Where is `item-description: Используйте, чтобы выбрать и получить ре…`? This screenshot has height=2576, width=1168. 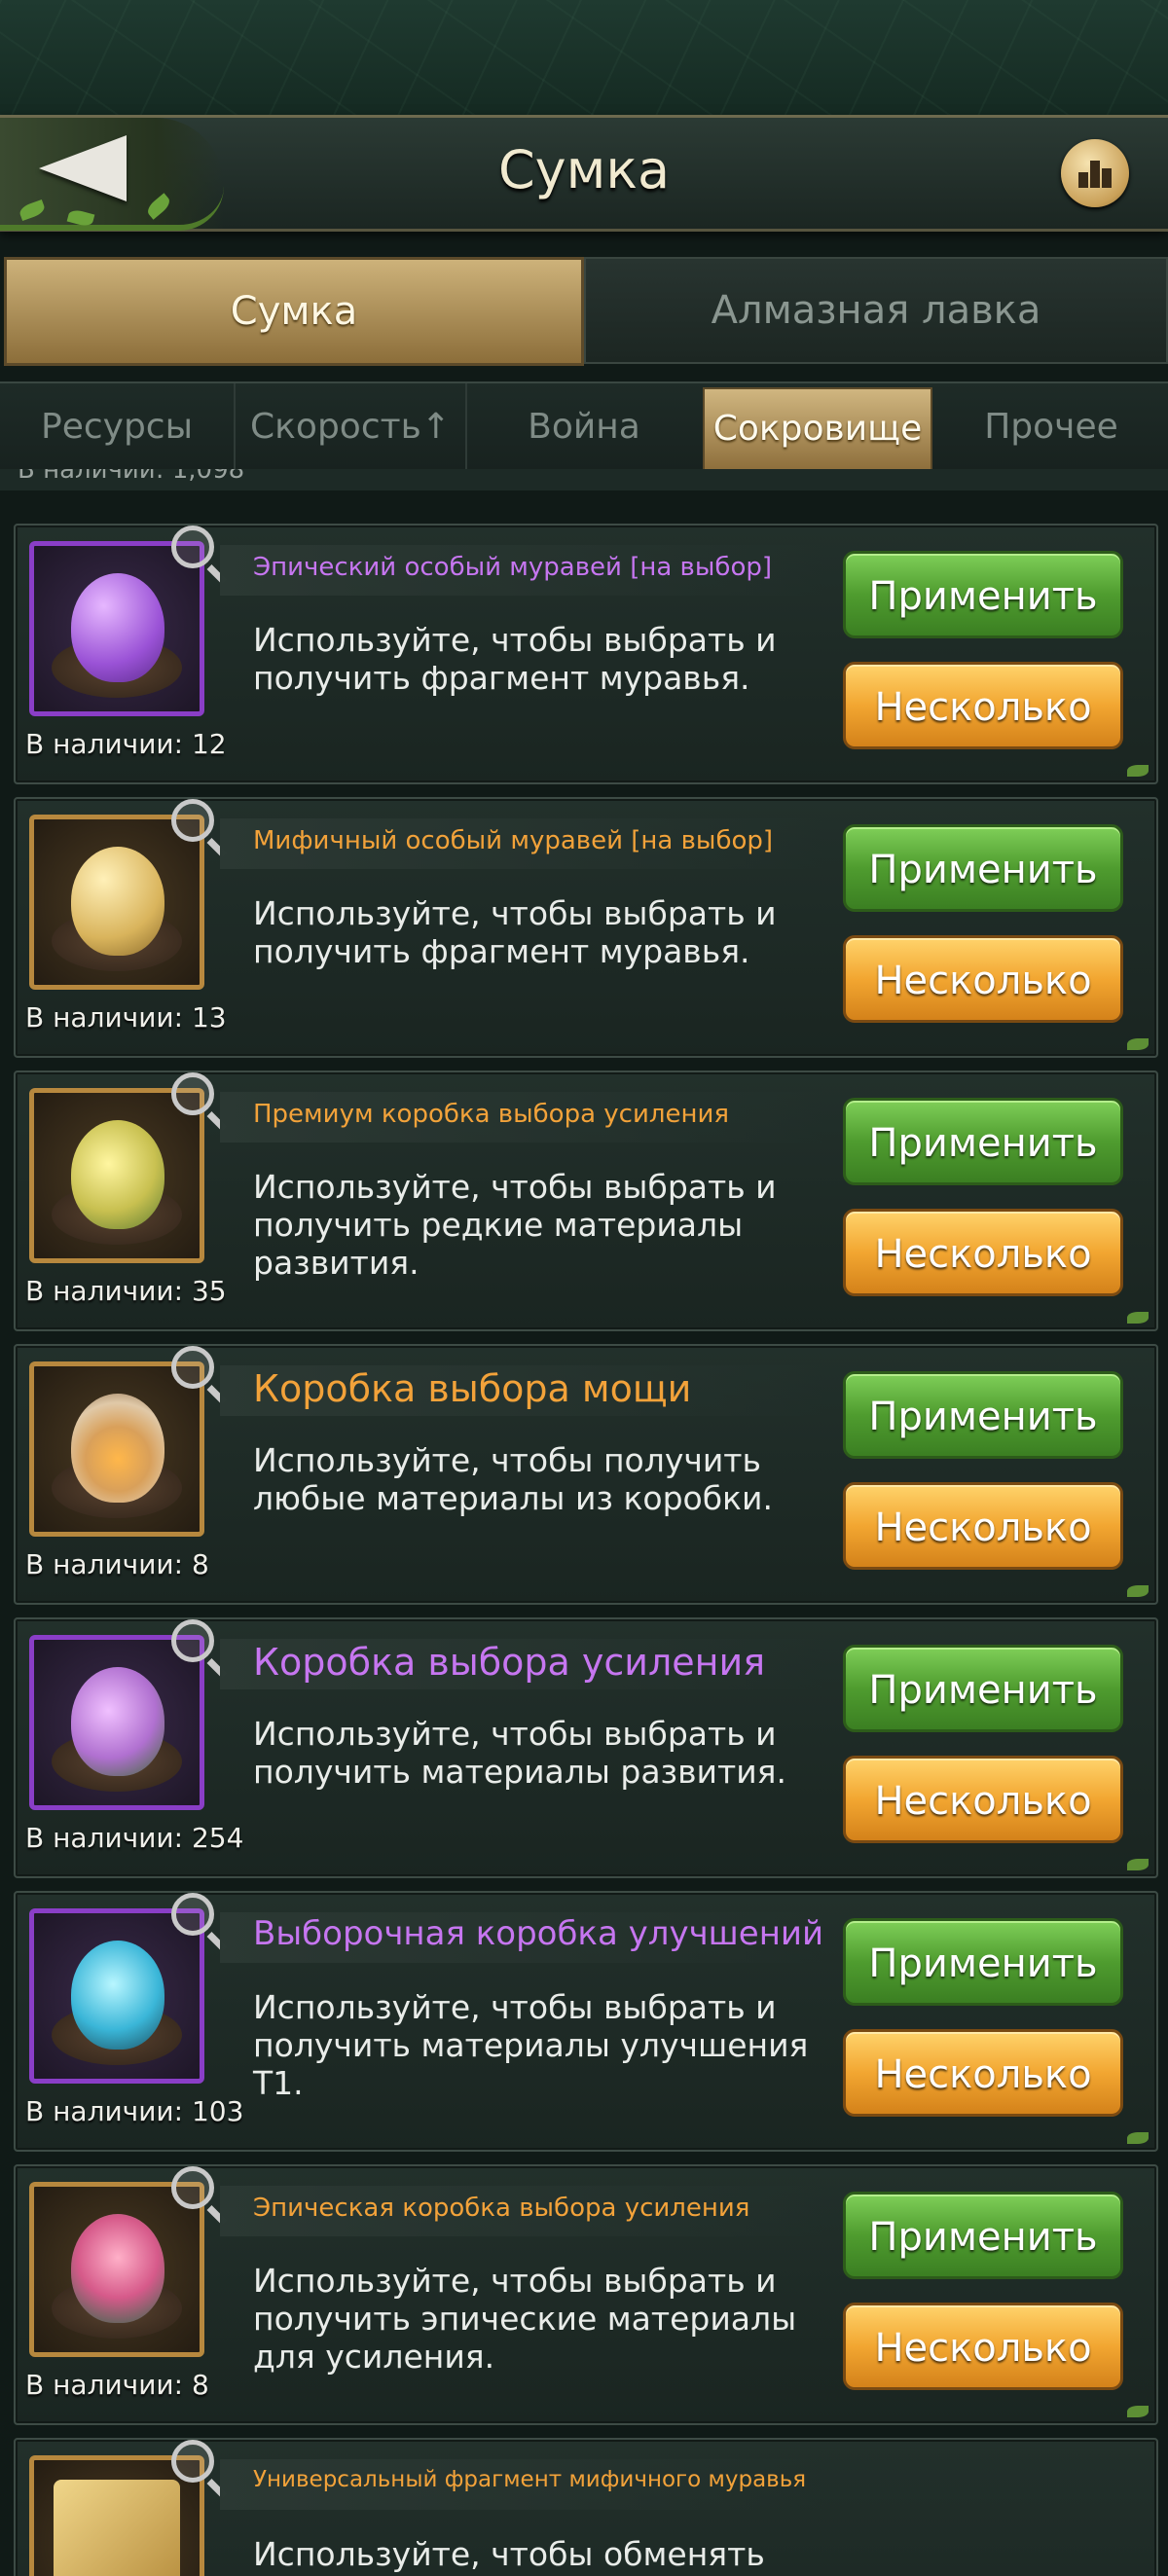 item-description: Используйте, чтобы выбрать и получить ре… is located at coordinates (515, 1225).